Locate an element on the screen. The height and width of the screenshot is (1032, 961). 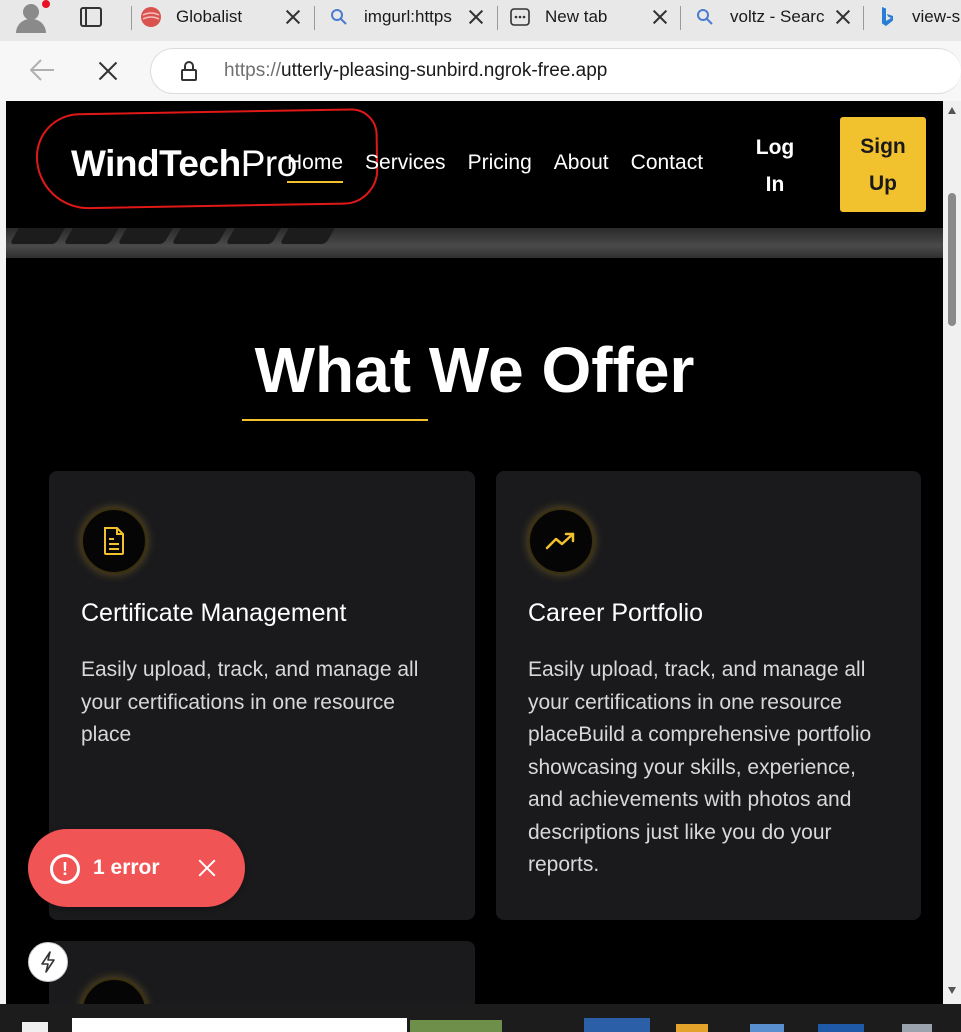
card-title: Certificate Management is located at coordinates (214, 613).